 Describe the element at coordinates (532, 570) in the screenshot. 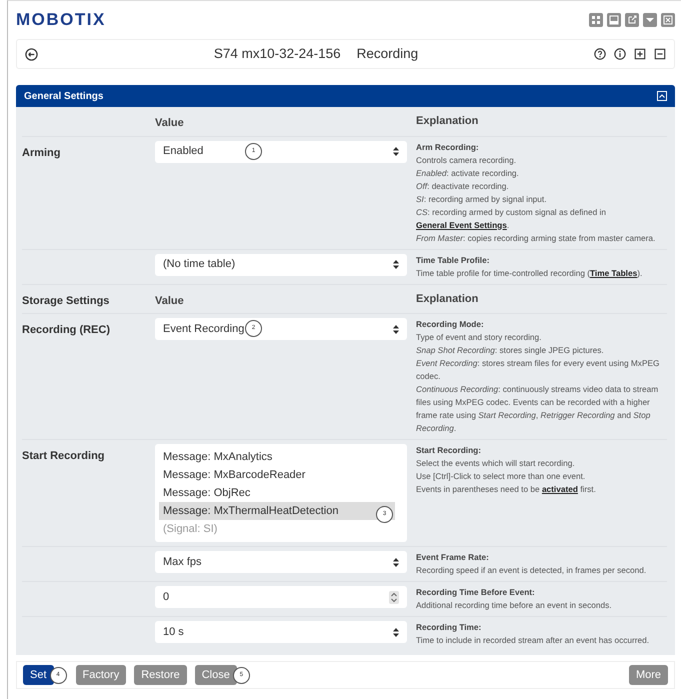

I see `explanation-text: Recording speed if an event is detected, in frames per second.` at that location.